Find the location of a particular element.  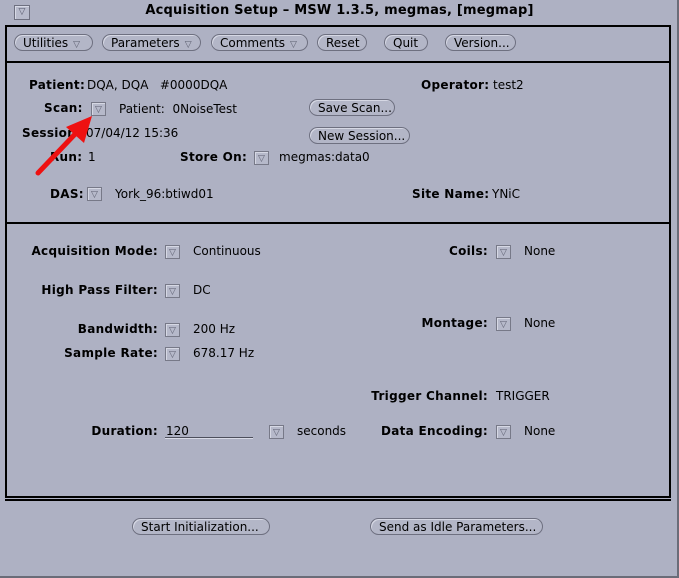

duration-input: 120 is located at coordinates (177, 431).